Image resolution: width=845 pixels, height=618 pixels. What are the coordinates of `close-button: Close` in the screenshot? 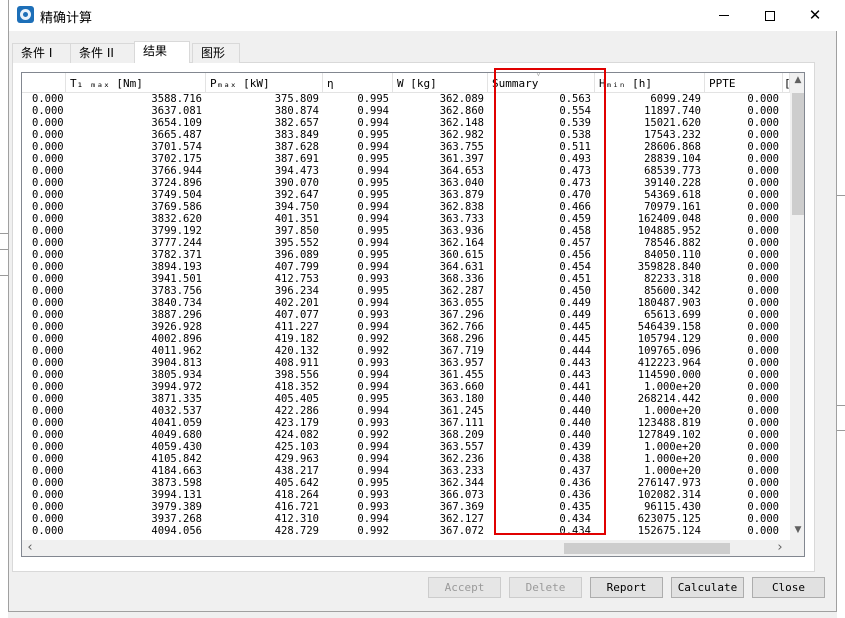 It's located at (788, 587).